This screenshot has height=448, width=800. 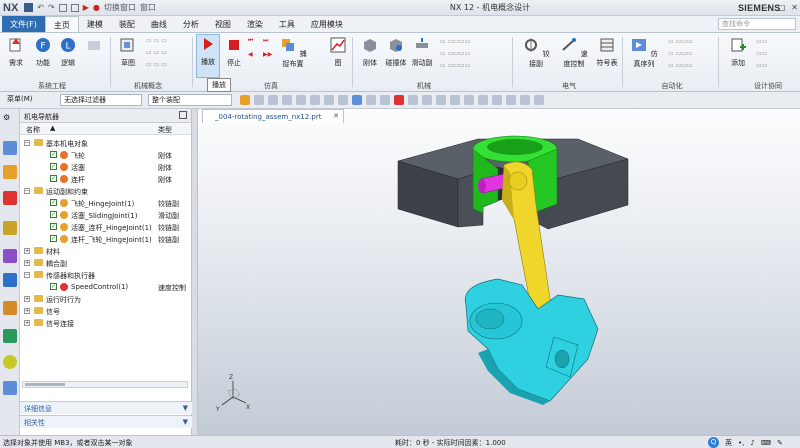 What do you see at coordinates (511, 100) in the screenshot?
I see `options-icon` at bounding box center [511, 100].